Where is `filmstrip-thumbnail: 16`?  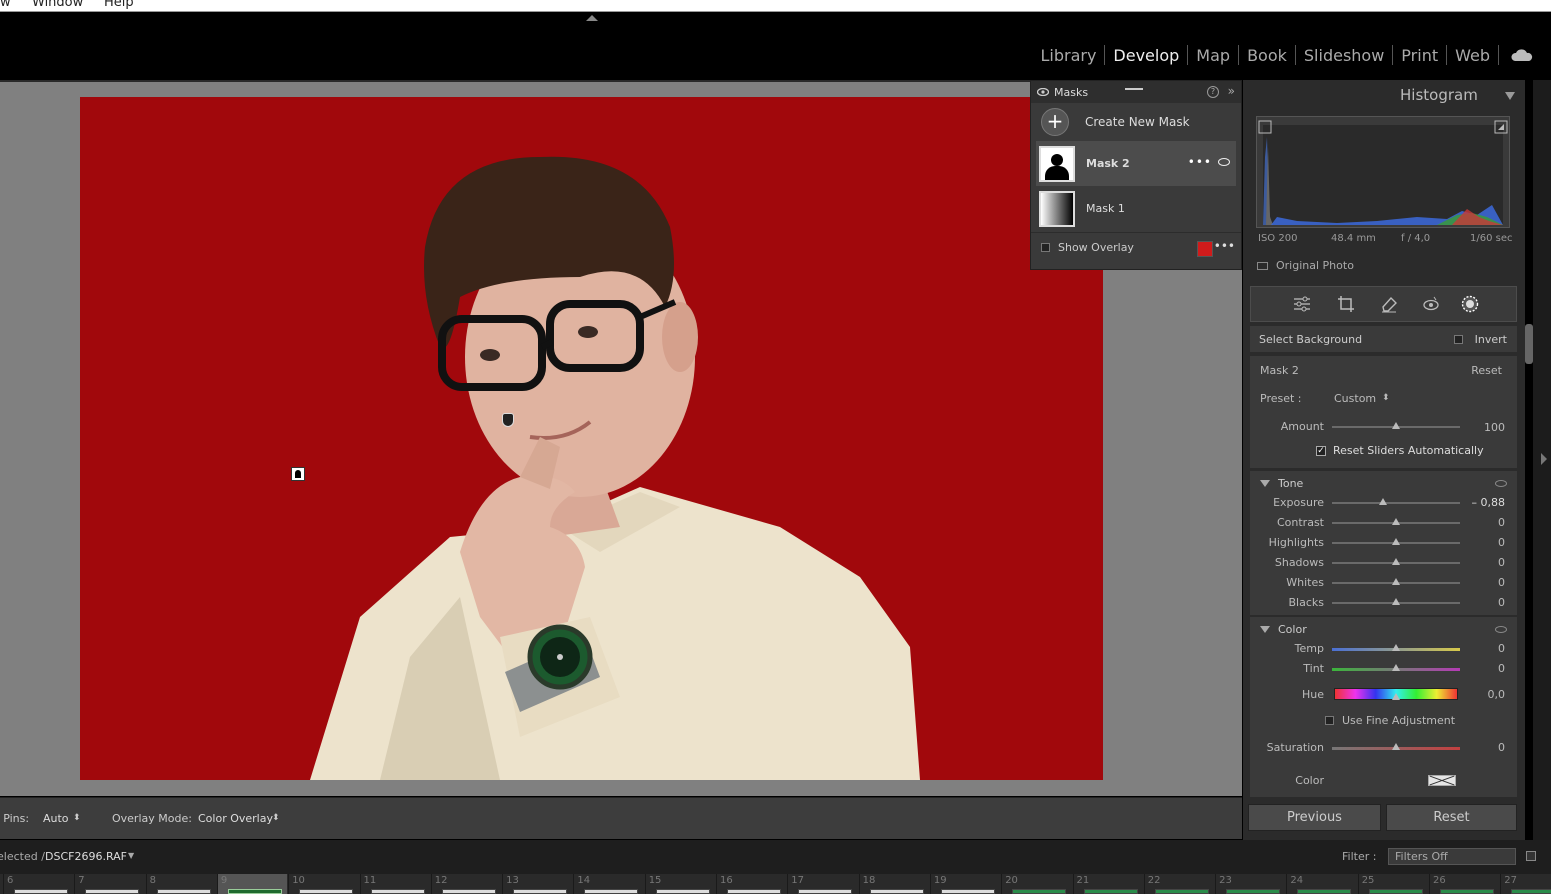 filmstrip-thumbnail: 16 is located at coordinates (751, 884).